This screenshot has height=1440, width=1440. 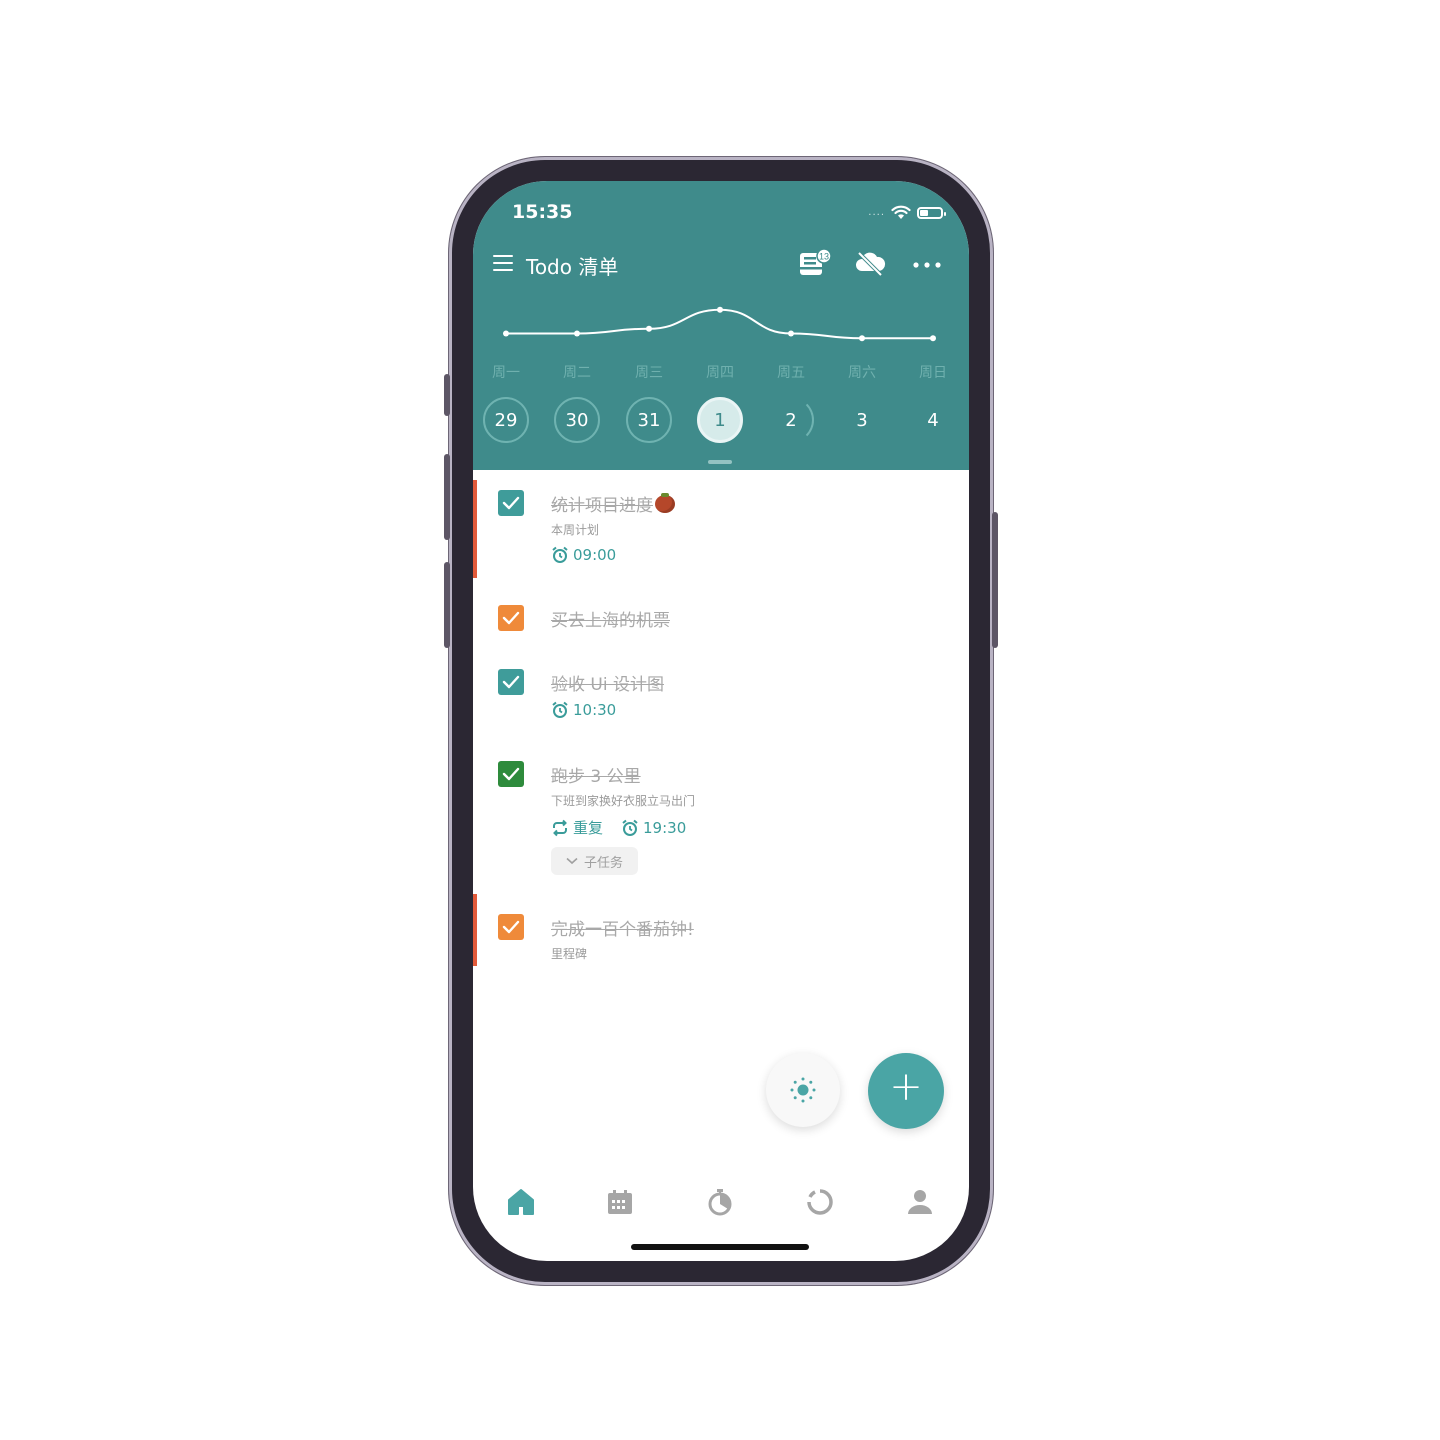 What do you see at coordinates (447, 497) in the screenshot?
I see `volume-up-button` at bounding box center [447, 497].